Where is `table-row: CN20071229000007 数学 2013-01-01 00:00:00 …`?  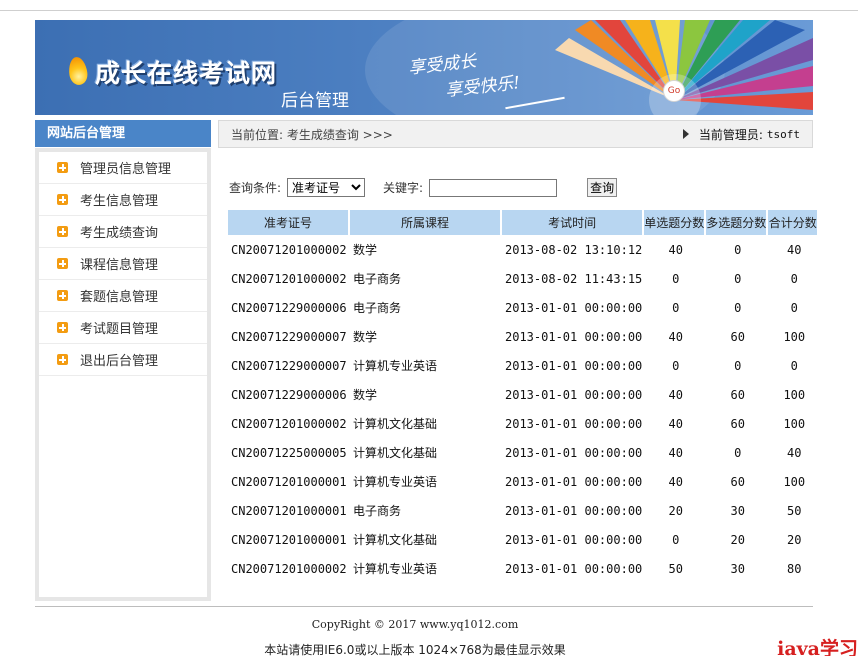 table-row: CN20071229000007 数学 2013-01-01 00:00:00 … is located at coordinates (522, 336).